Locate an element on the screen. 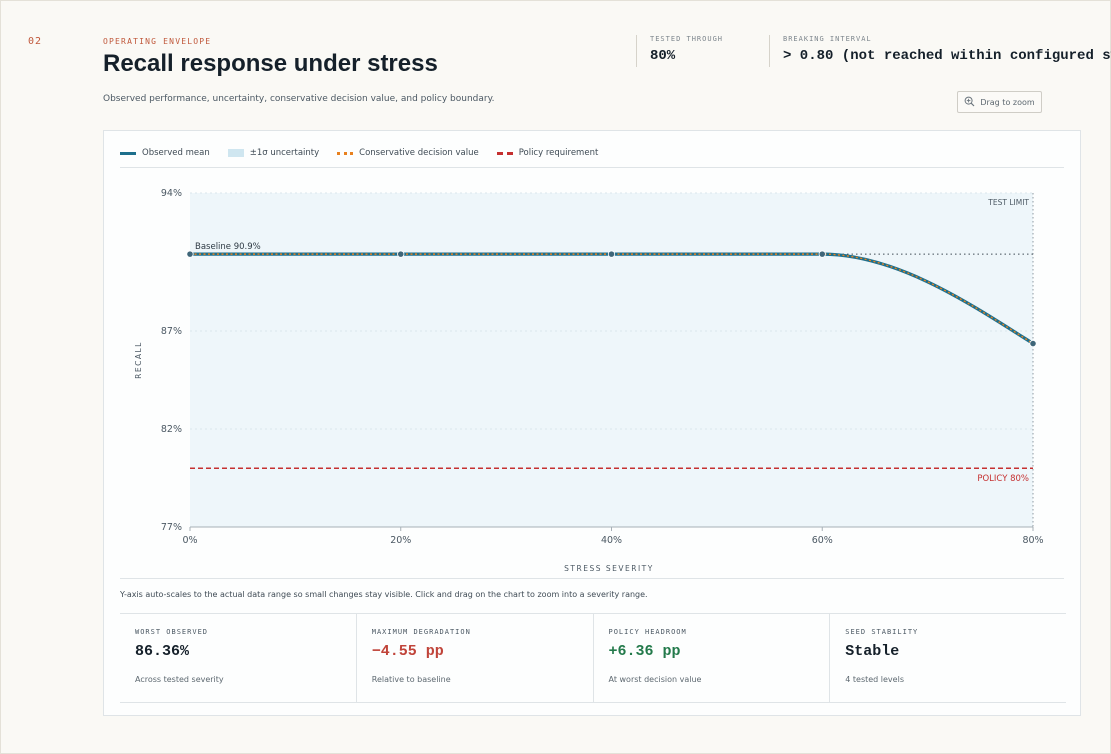 Image resolution: width=1111 pixels, height=754 pixels. zoom-icon is located at coordinates (969, 102).